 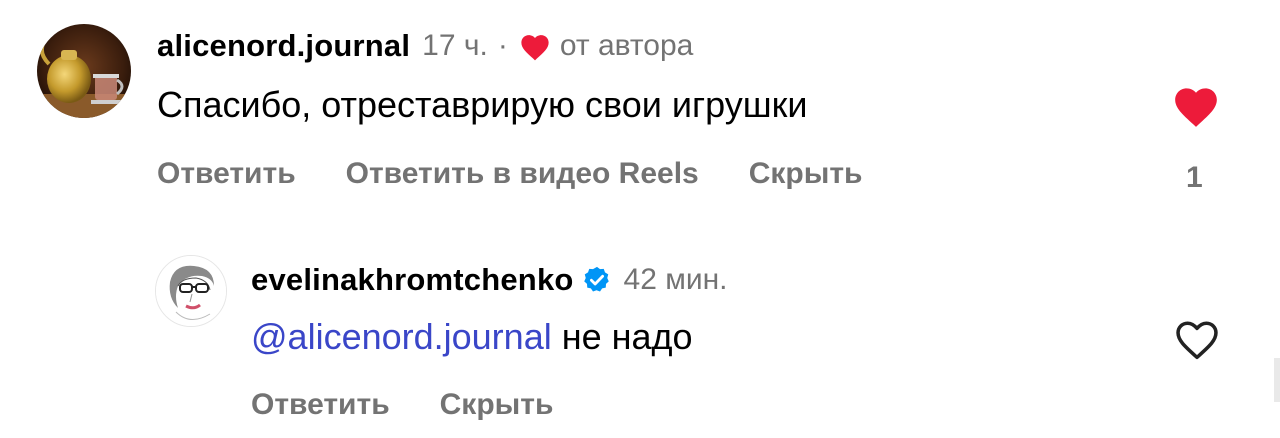 What do you see at coordinates (522, 174) in the screenshot?
I see `reply-reels-button: Ответить в видео Reels` at bounding box center [522, 174].